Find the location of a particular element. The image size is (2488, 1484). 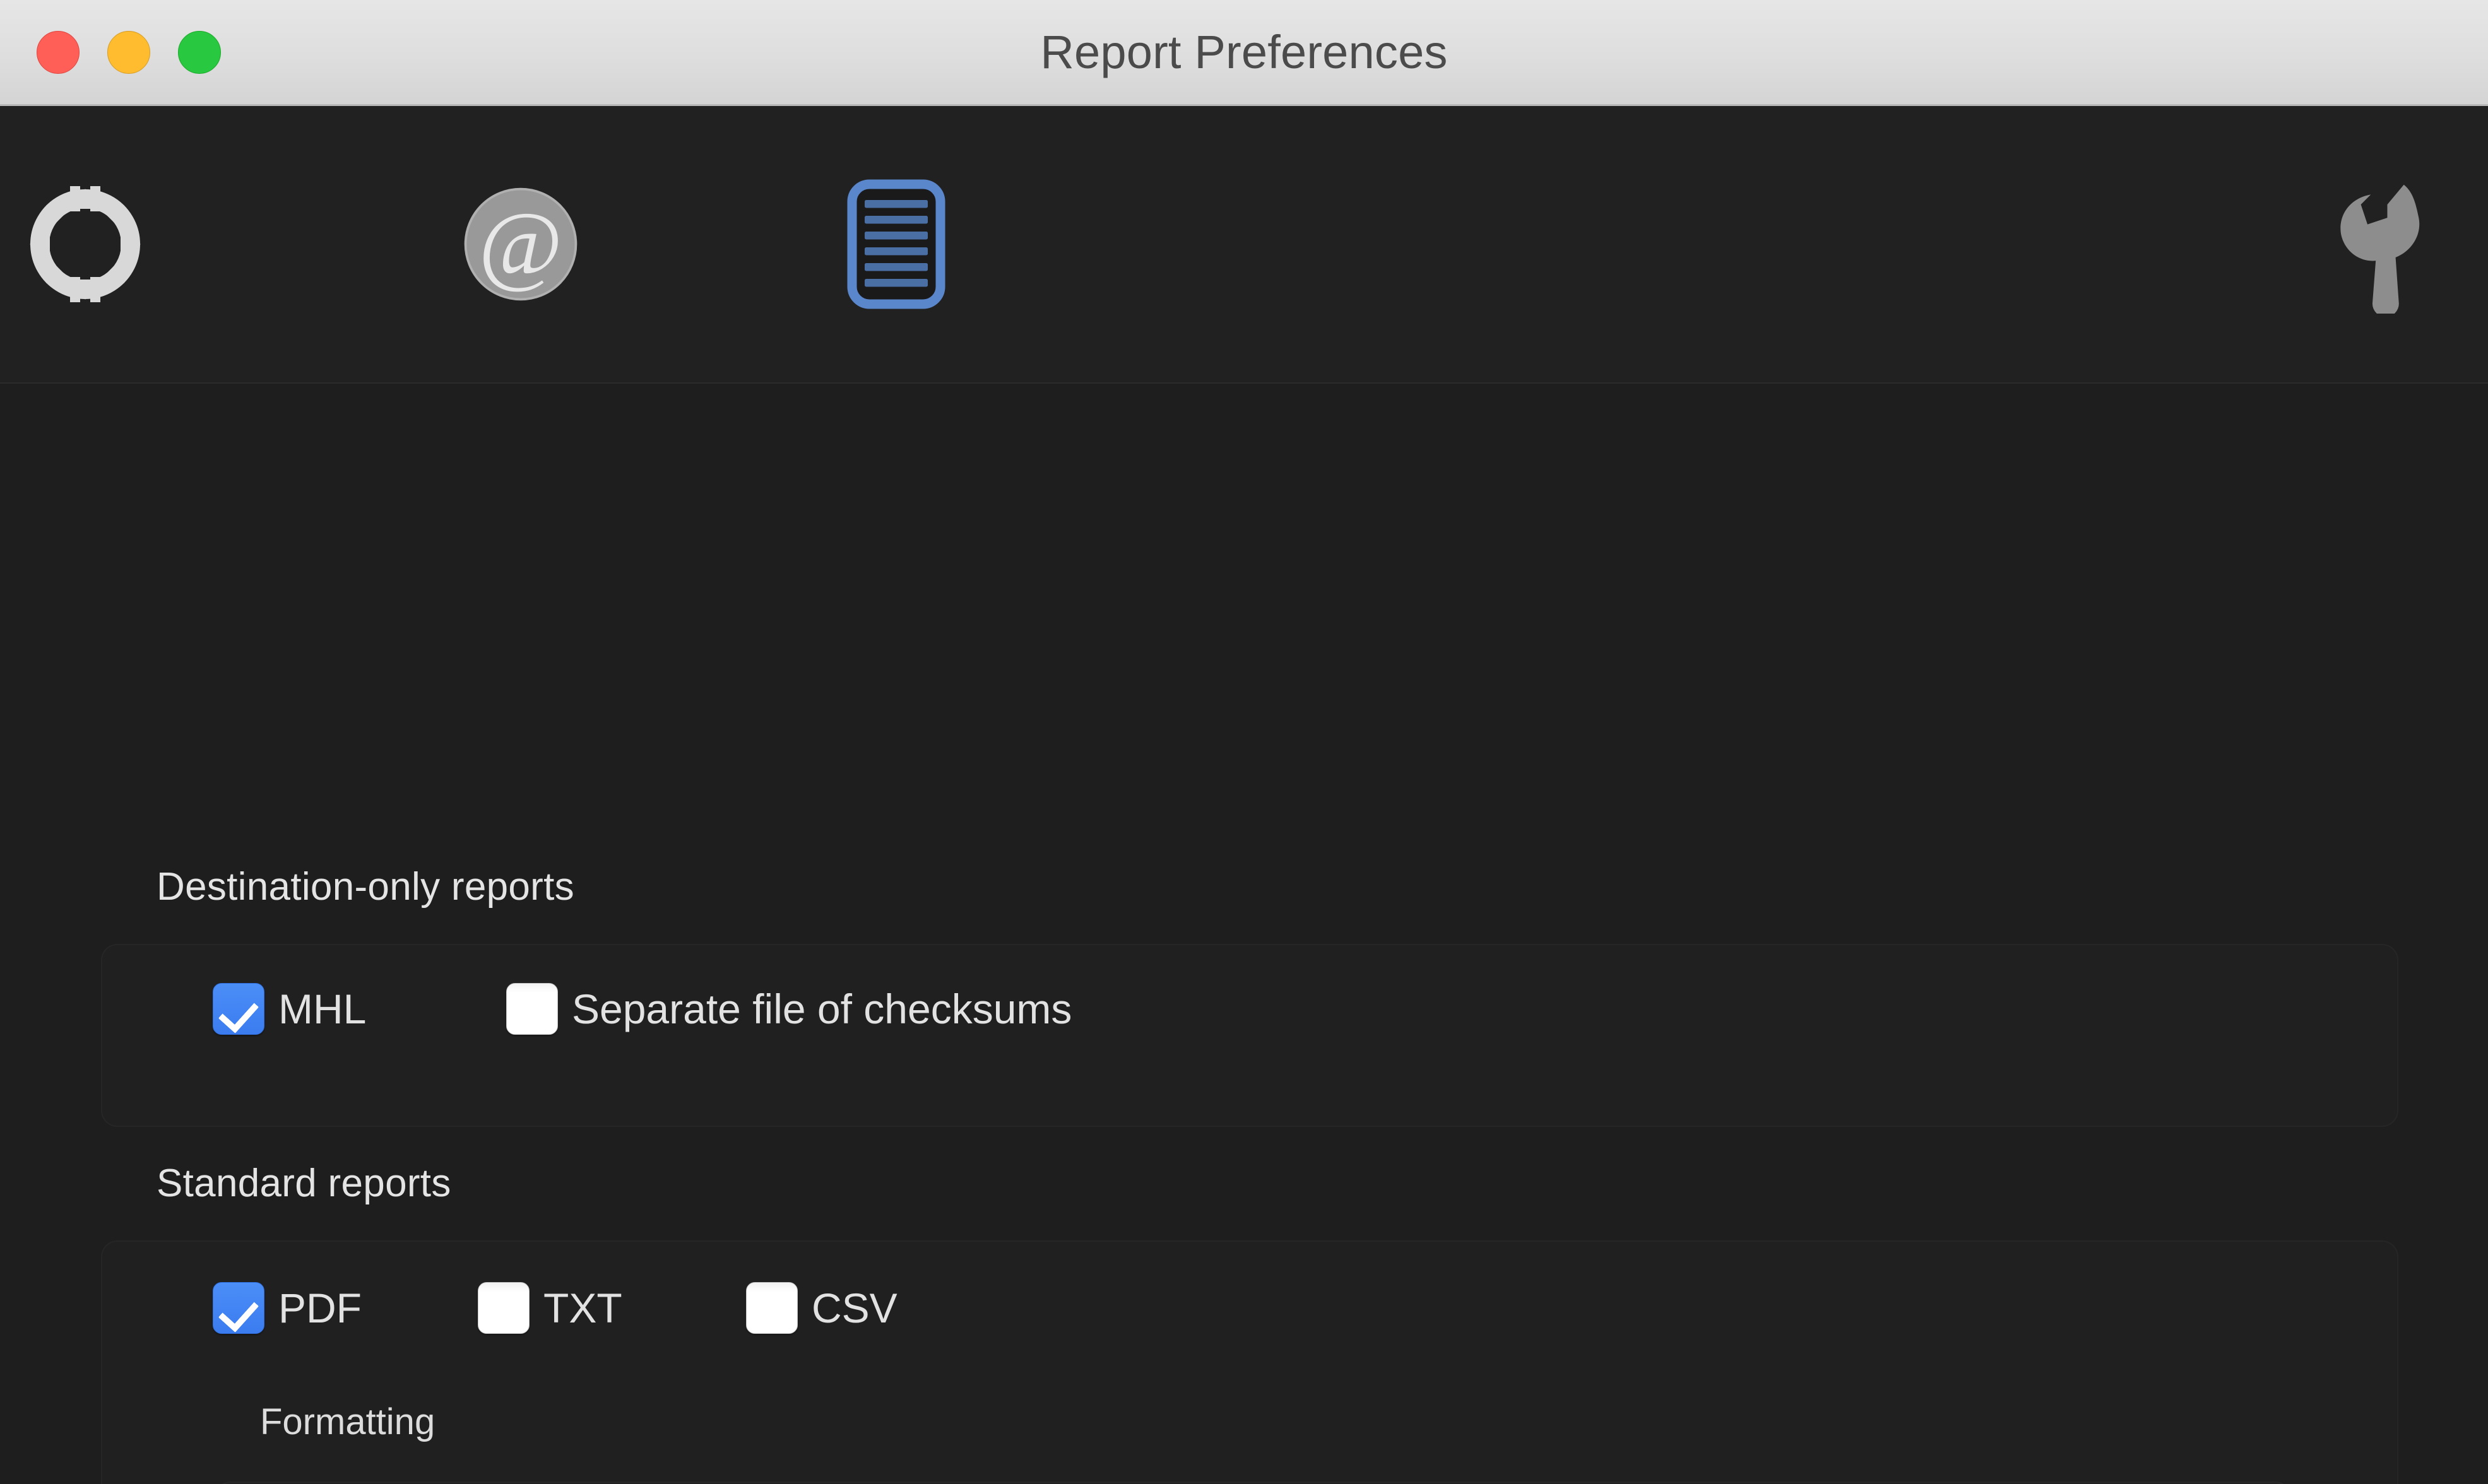

mhl-checkbox-row: MHL is located at coordinates (289, 1009).